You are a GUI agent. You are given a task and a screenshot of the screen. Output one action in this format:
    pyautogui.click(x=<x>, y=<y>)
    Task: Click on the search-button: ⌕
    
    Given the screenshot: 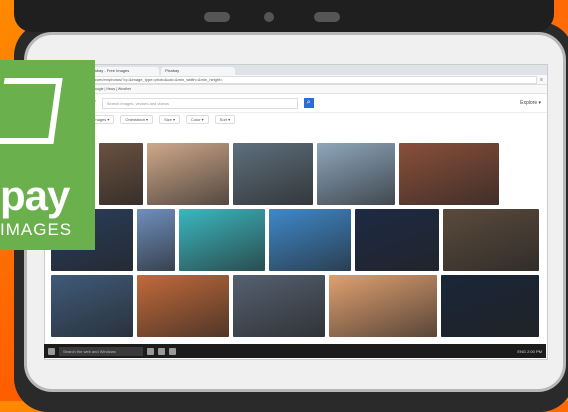 What is the action you would take?
    pyautogui.click(x=308, y=103)
    